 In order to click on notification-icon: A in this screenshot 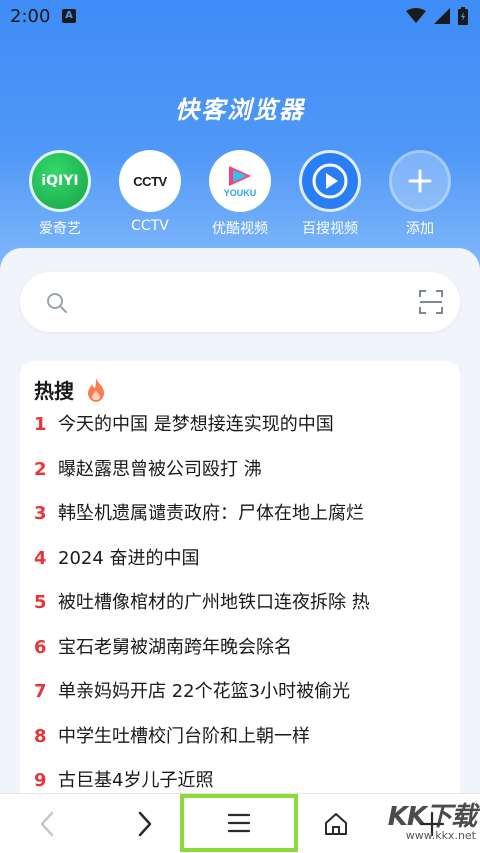, I will do `click(69, 16)`.